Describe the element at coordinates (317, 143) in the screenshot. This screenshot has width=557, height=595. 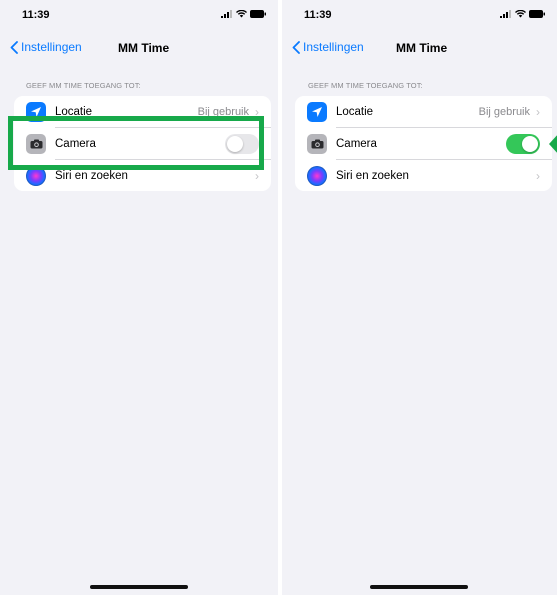
I see `camera-icon` at that location.